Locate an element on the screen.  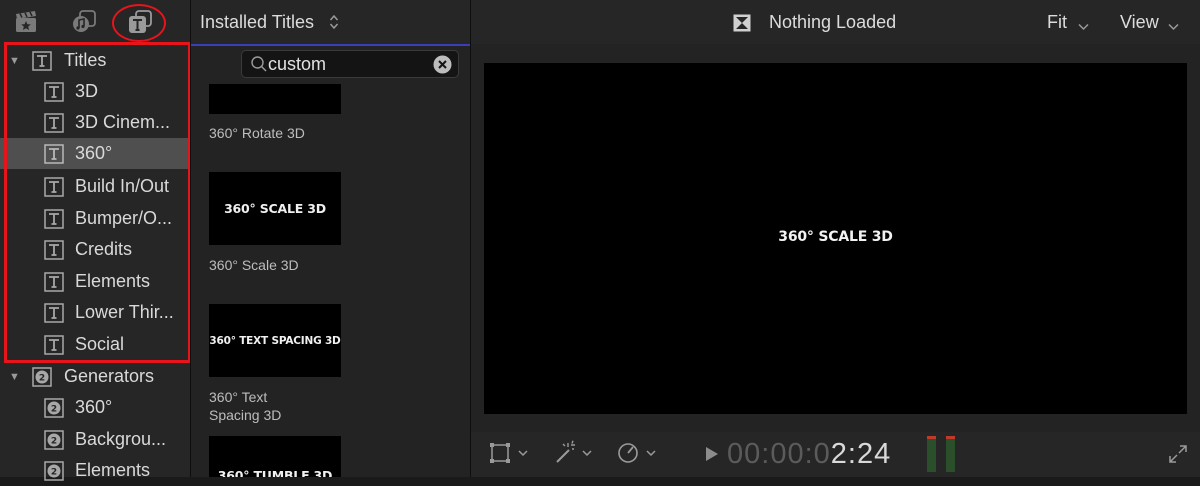
title-thumbnail: 360° TEXT SPACING 3D is located at coordinates (275, 340).